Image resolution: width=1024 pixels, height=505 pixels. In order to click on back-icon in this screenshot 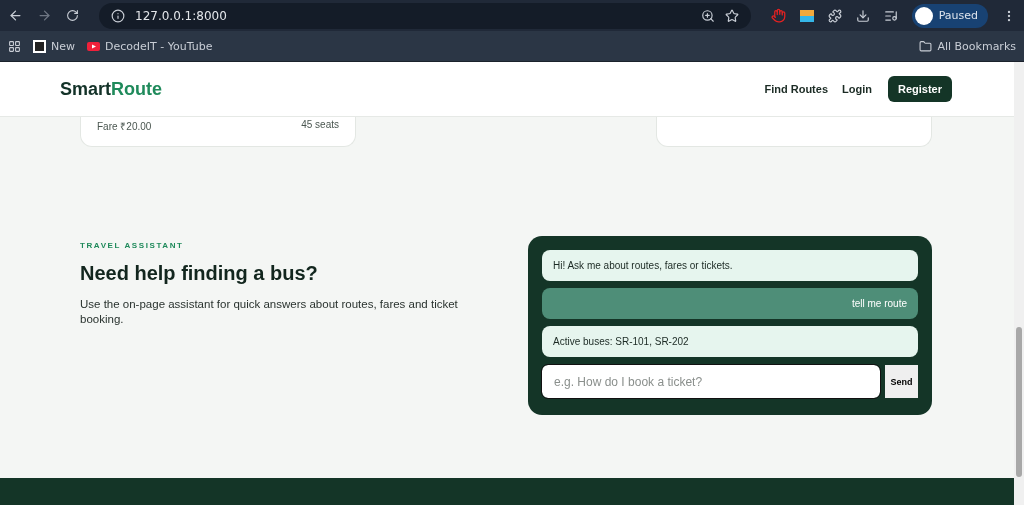, I will do `click(15, 15)`.